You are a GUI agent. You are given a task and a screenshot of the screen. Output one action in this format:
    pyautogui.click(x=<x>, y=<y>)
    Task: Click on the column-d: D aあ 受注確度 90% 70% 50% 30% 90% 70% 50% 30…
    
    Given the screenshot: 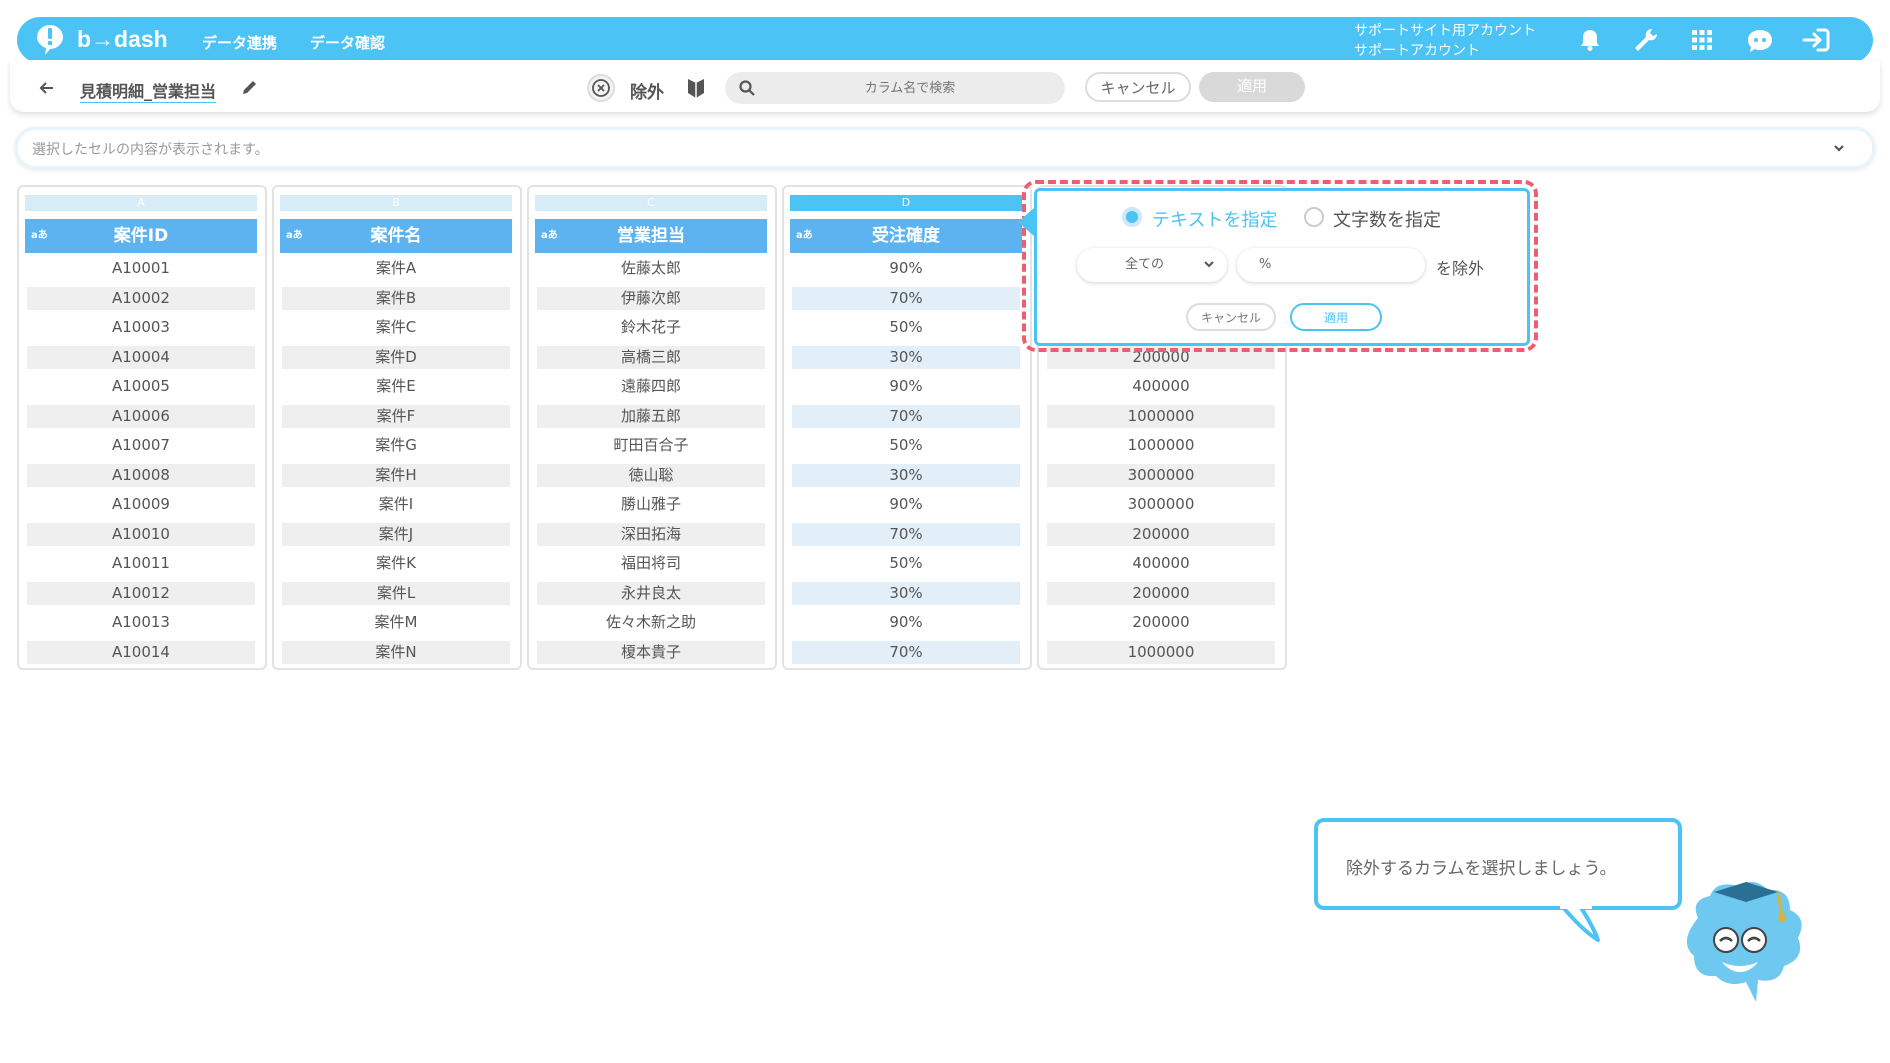 What is the action you would take?
    pyautogui.click(x=907, y=427)
    